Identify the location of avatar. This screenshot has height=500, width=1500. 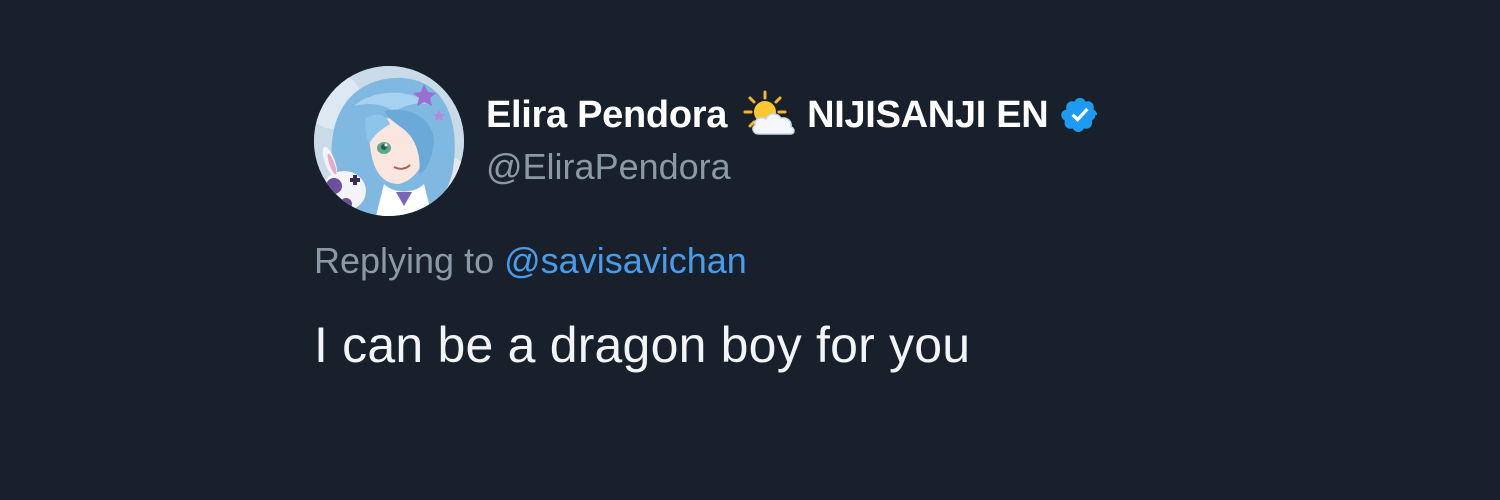
(389, 141).